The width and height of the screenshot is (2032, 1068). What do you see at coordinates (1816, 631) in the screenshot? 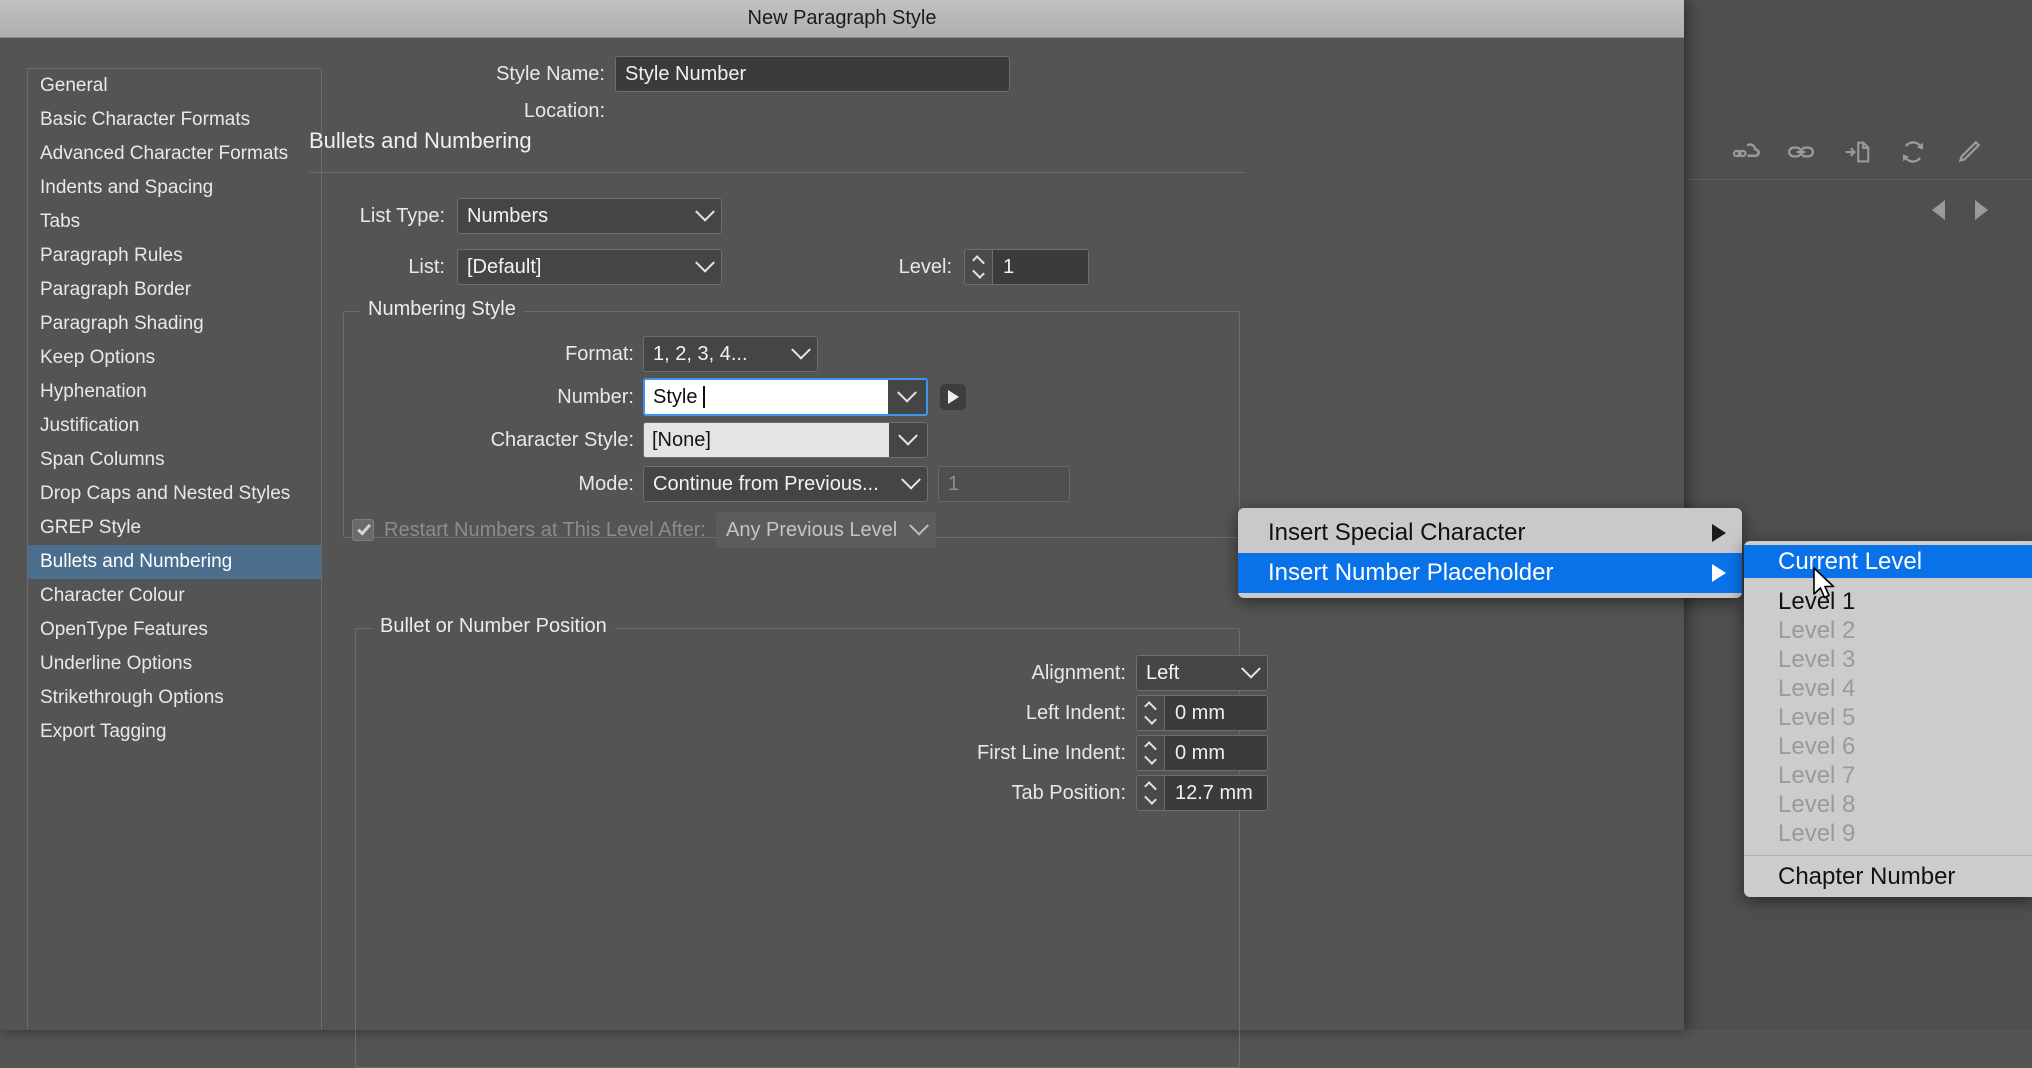
I see `submenu-item-label: Level 2` at bounding box center [1816, 631].